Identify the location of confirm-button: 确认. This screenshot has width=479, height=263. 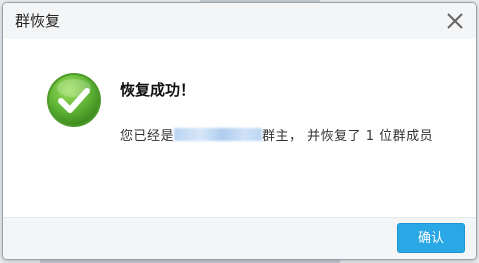
(431, 238).